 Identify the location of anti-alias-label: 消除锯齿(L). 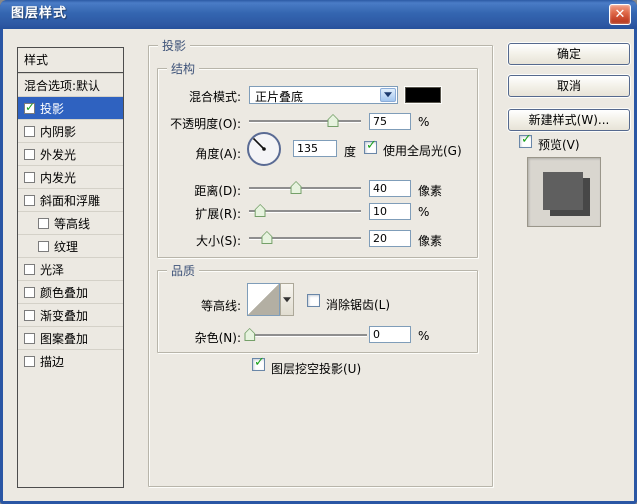
(358, 305).